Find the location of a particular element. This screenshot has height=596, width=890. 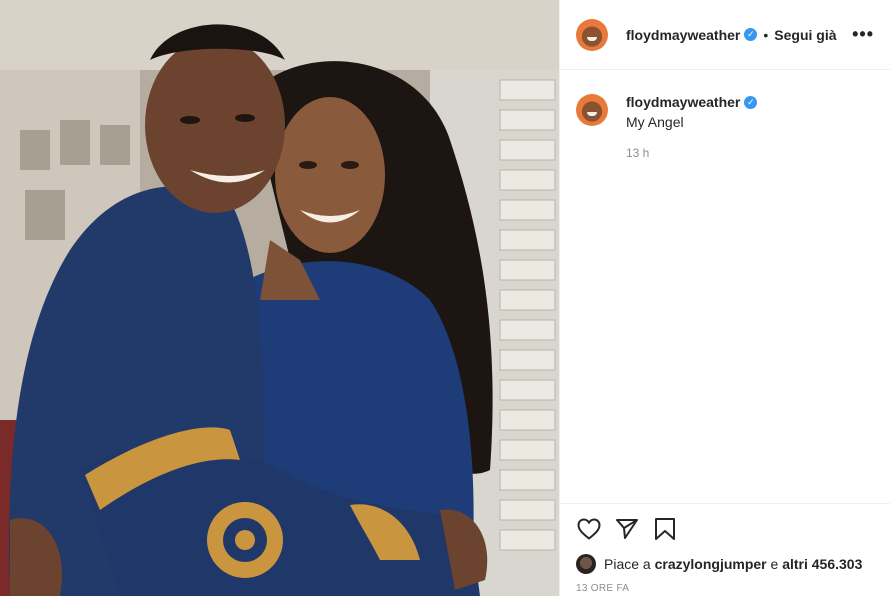

post-timestamp: 13 ORE FA is located at coordinates (725, 588).